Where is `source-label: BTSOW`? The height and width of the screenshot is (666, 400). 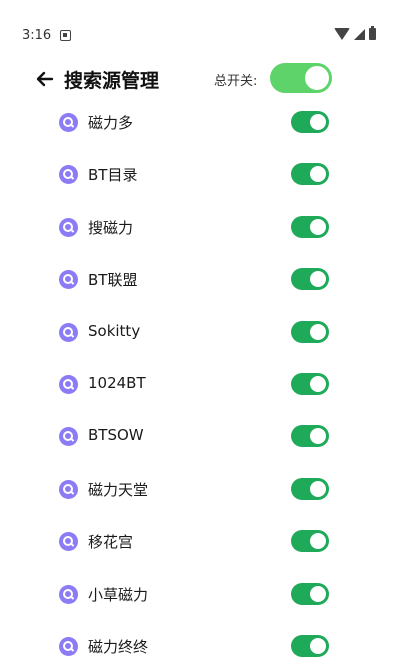 source-label: BTSOW is located at coordinates (116, 435).